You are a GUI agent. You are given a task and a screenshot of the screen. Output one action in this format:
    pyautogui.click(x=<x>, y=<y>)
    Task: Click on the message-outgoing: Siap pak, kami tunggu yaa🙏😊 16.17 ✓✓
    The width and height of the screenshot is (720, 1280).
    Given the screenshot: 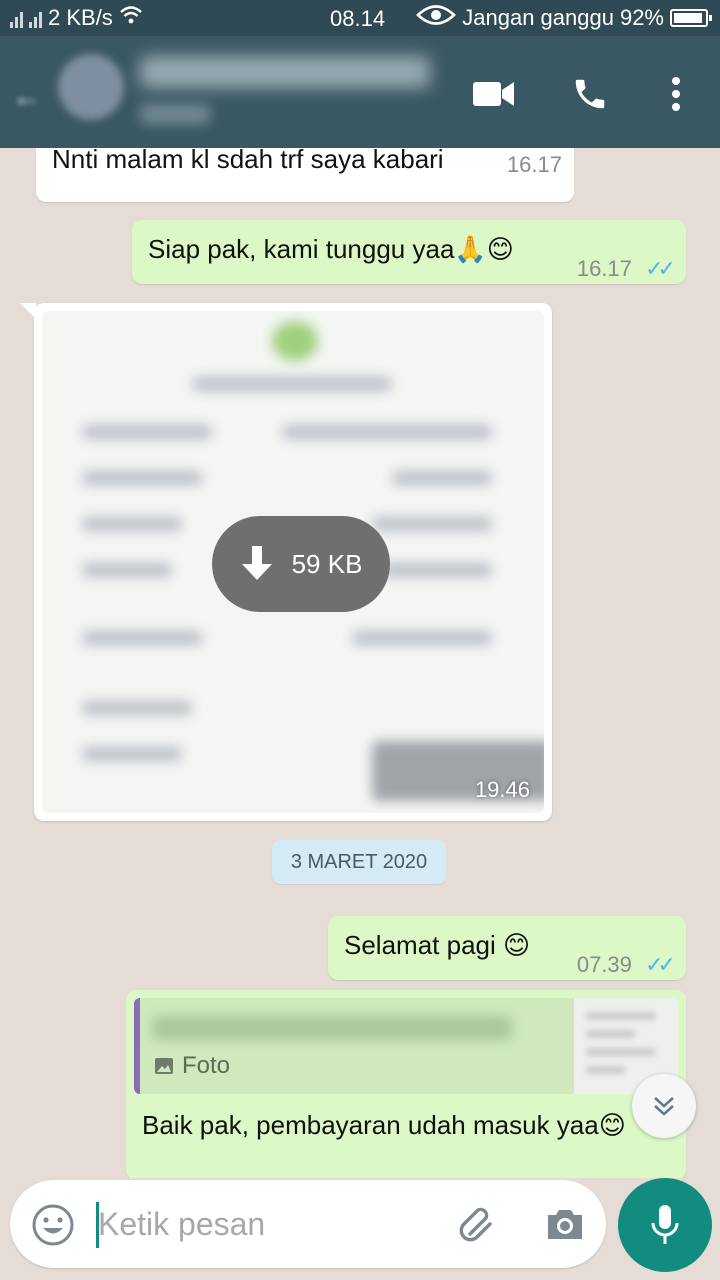 What is the action you would take?
    pyautogui.click(x=409, y=252)
    